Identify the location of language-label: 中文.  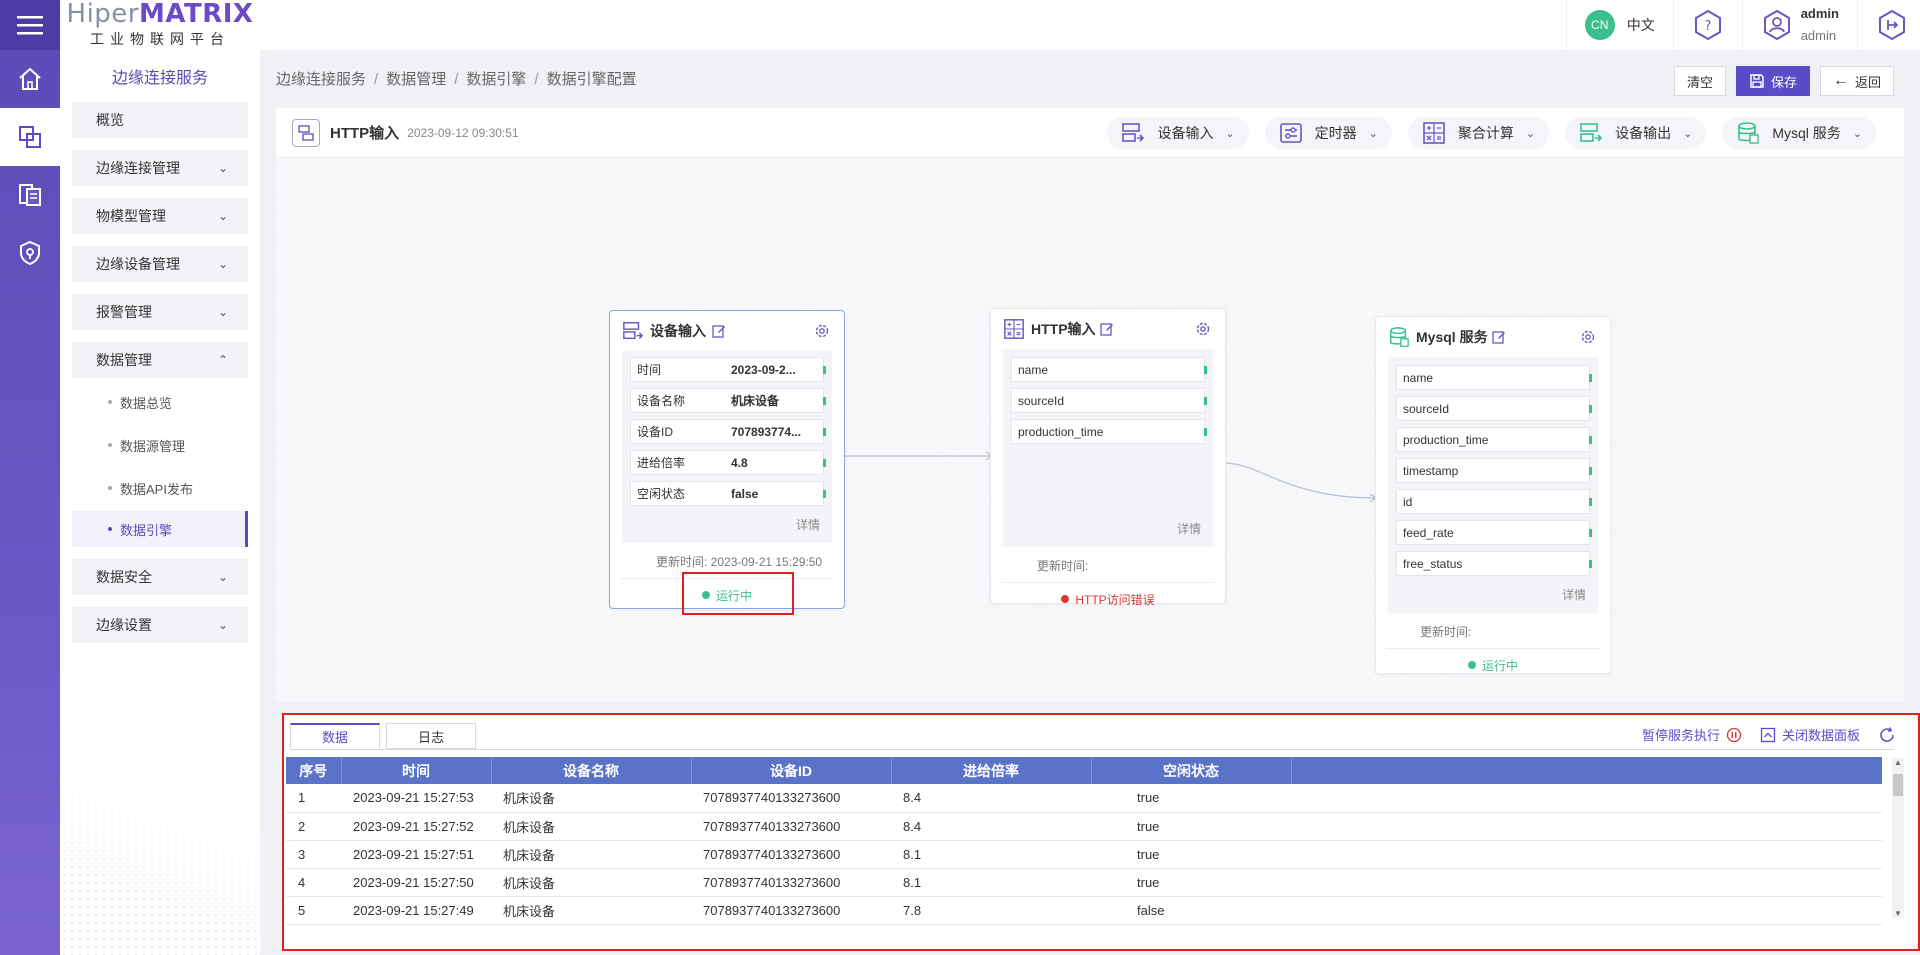
(1640, 25).